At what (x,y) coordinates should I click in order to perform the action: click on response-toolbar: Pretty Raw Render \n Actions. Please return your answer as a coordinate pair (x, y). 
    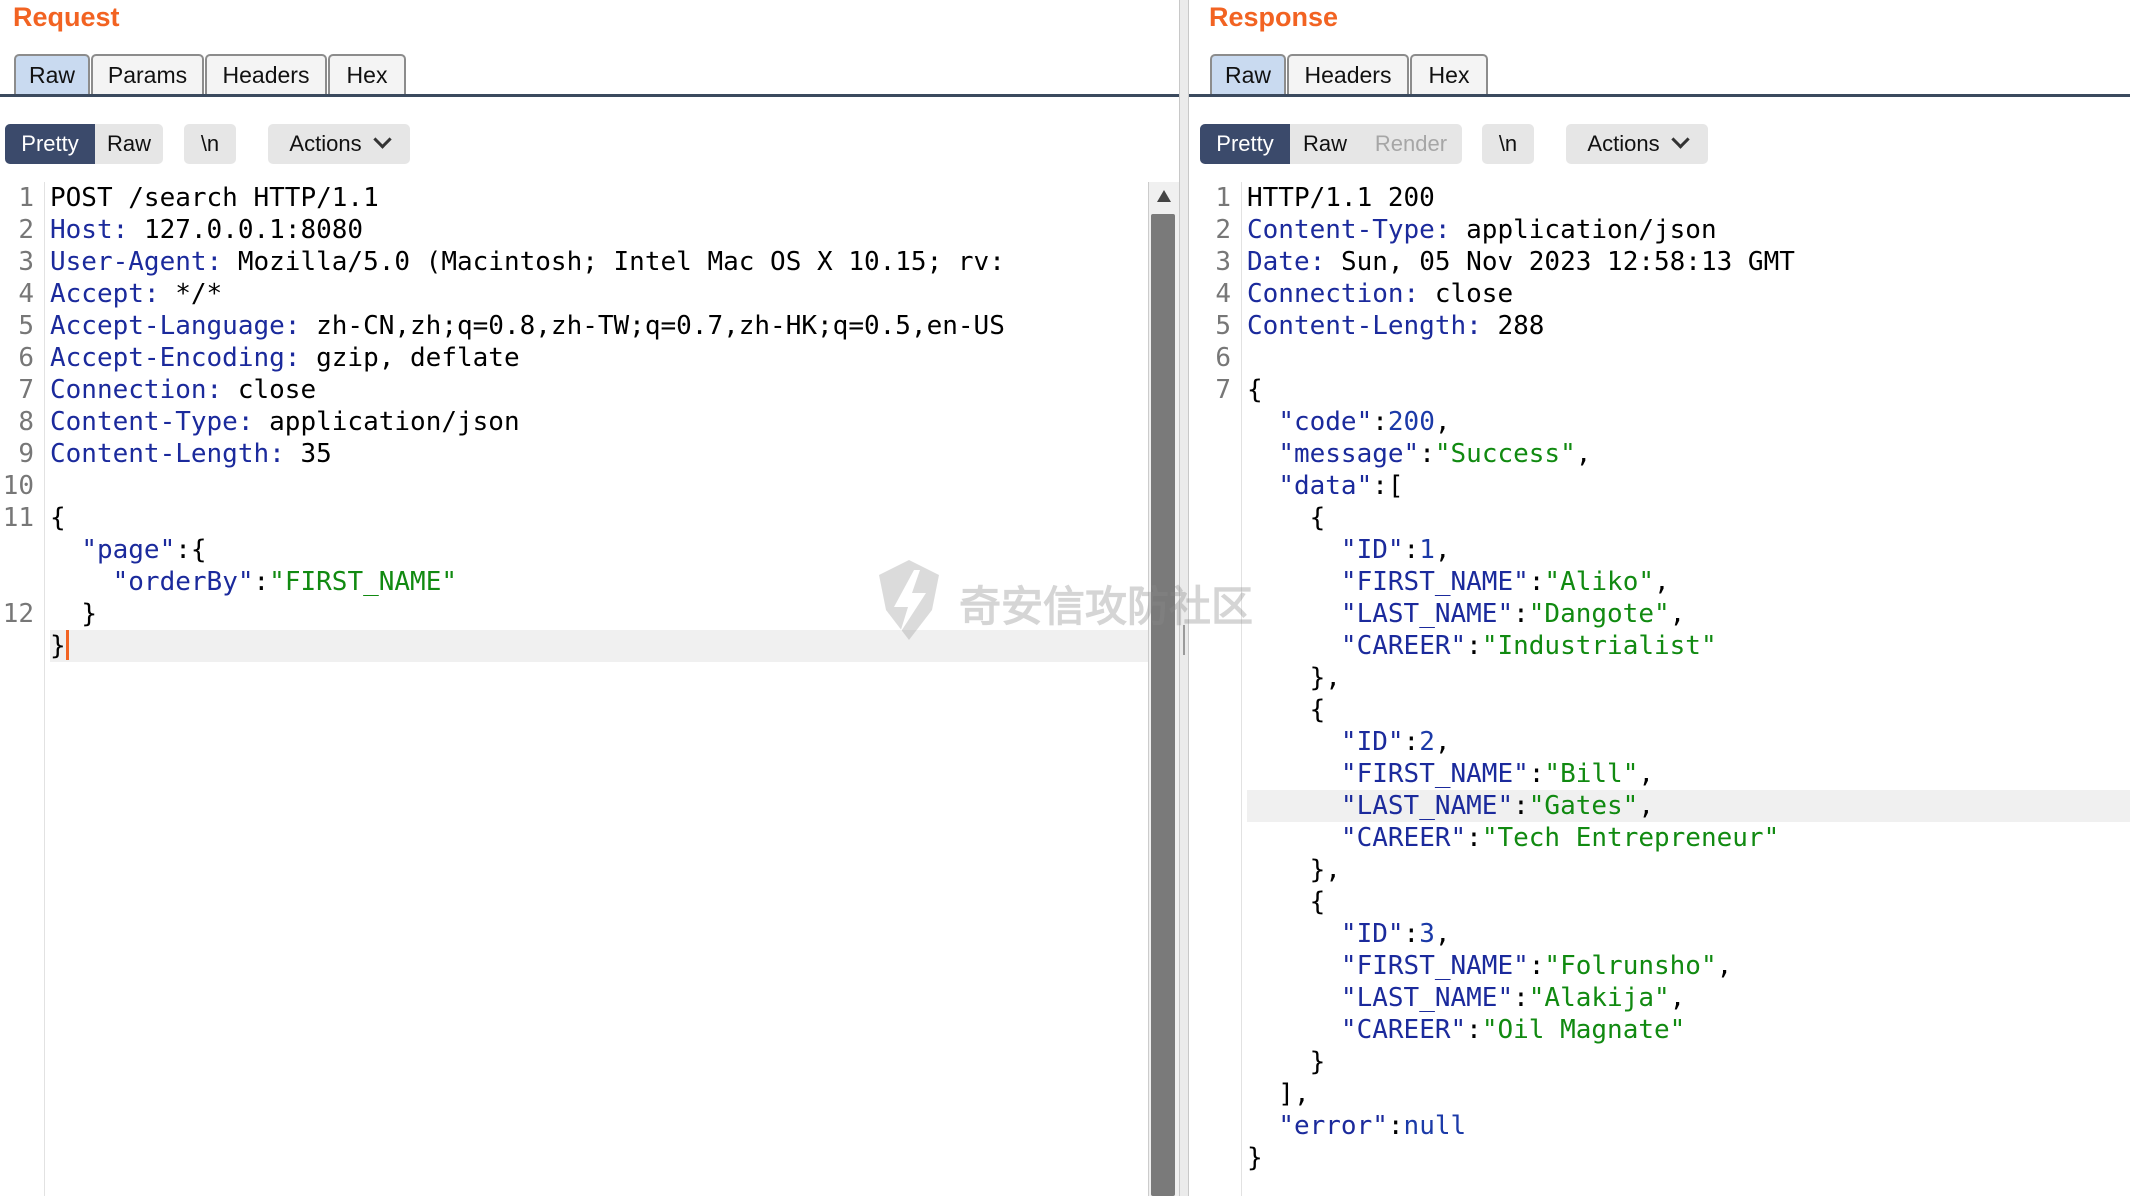
    Looking at the image, I should click on (1659, 142).